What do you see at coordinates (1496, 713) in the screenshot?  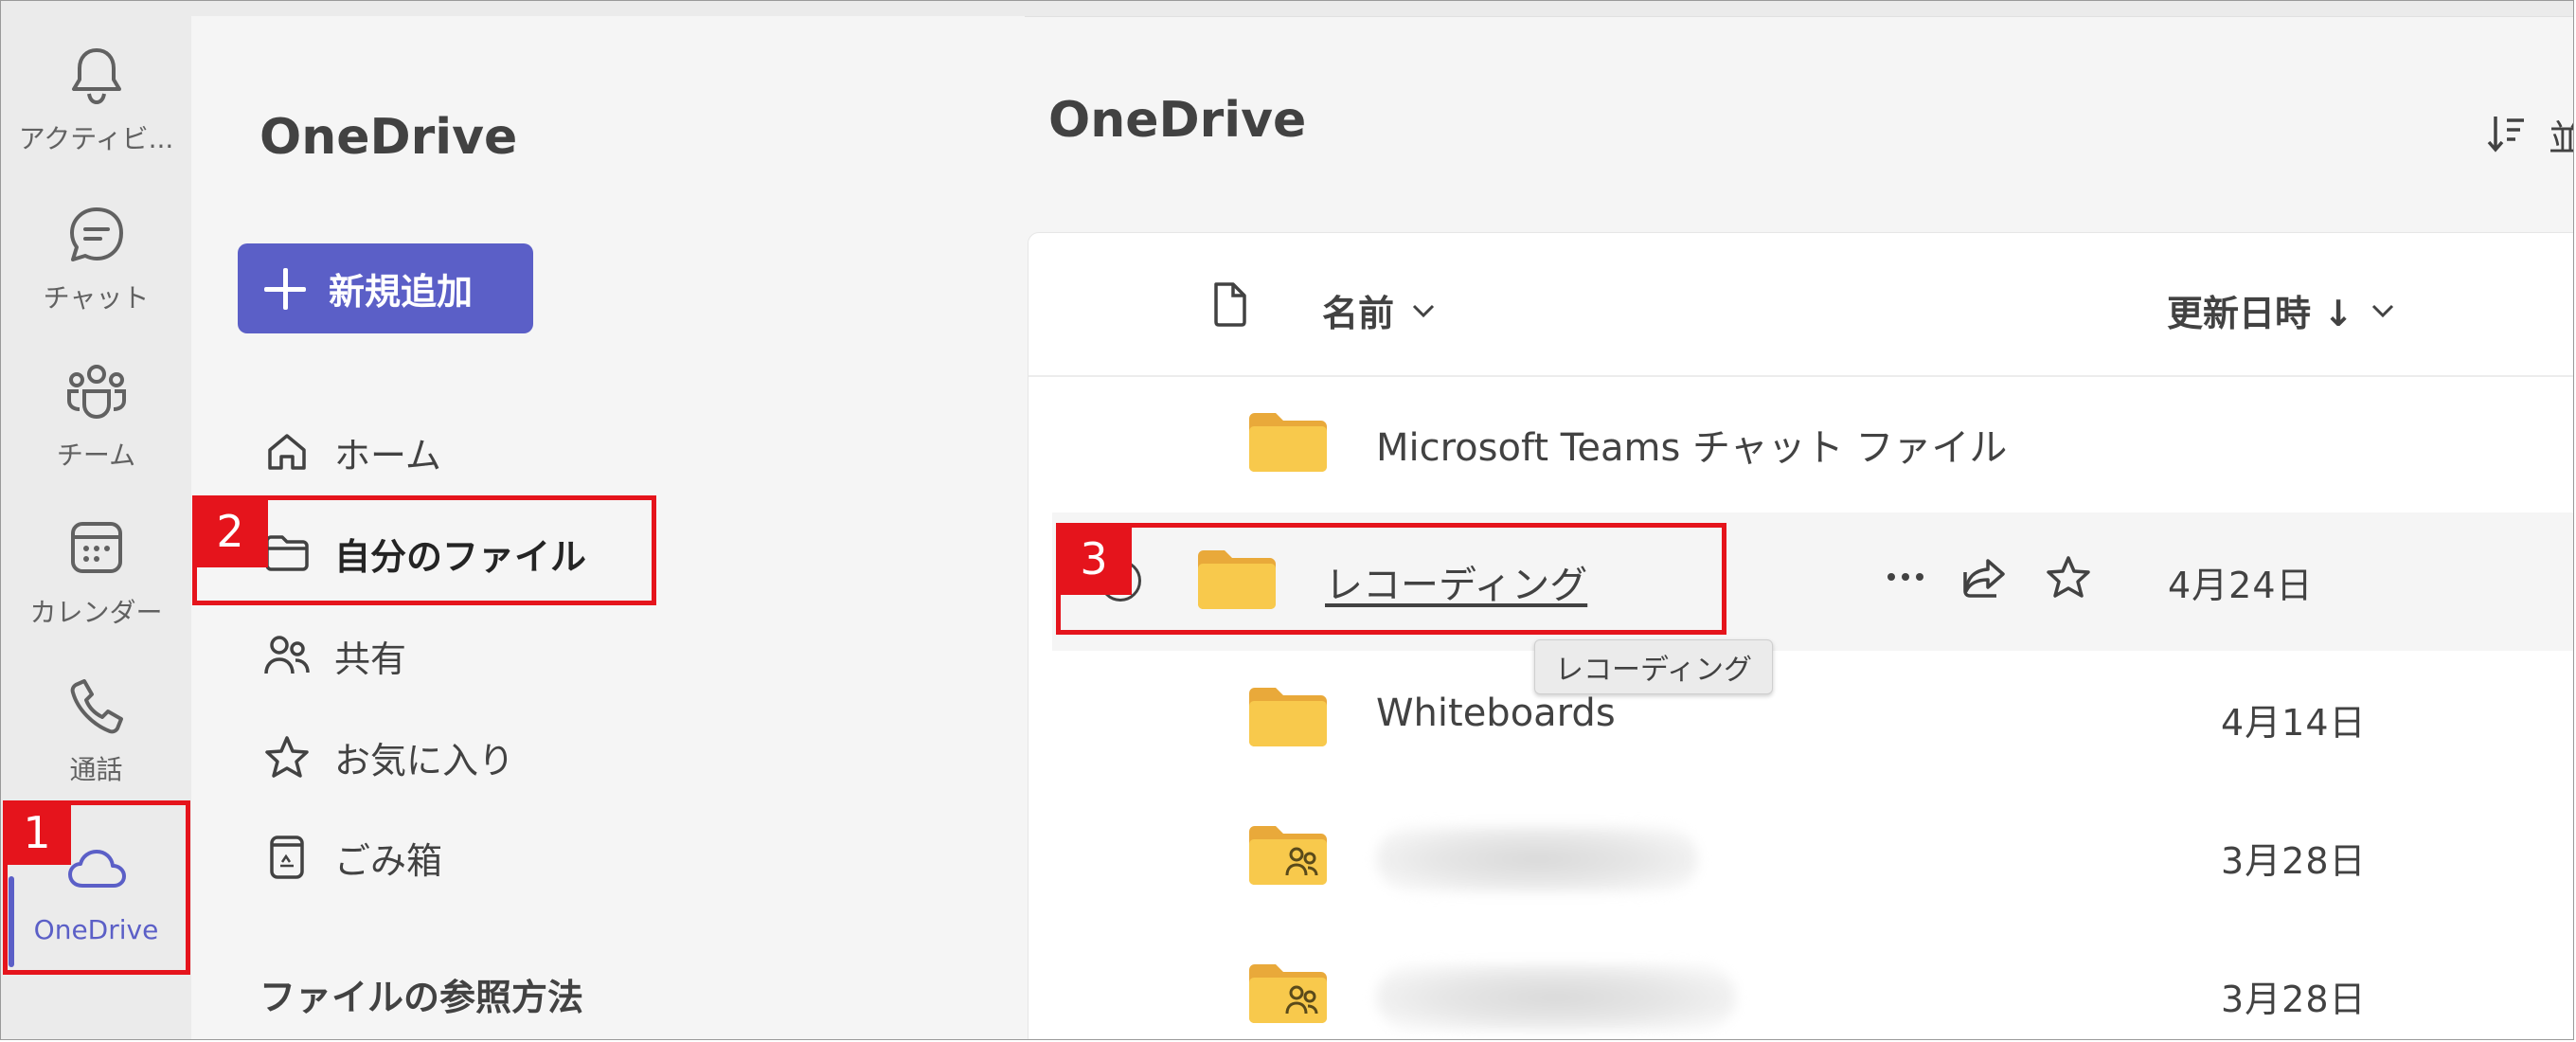 I see `file-name: Whiteboards` at bounding box center [1496, 713].